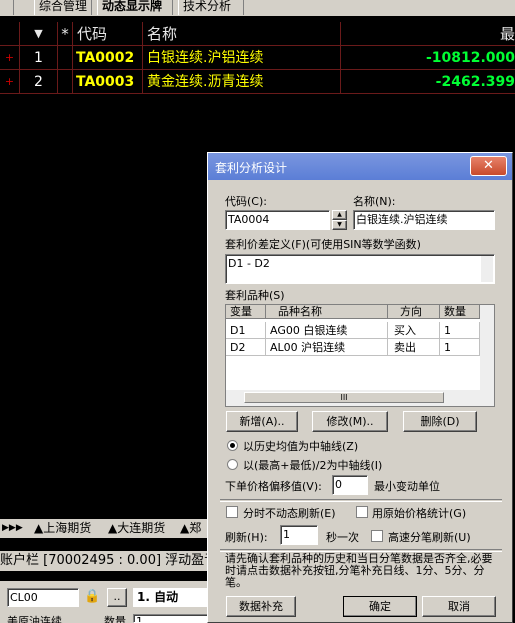 This screenshot has width=515, height=623. What do you see at coordinates (63, 7) in the screenshot?
I see `tab-comprehensive: 综合管理` at bounding box center [63, 7].